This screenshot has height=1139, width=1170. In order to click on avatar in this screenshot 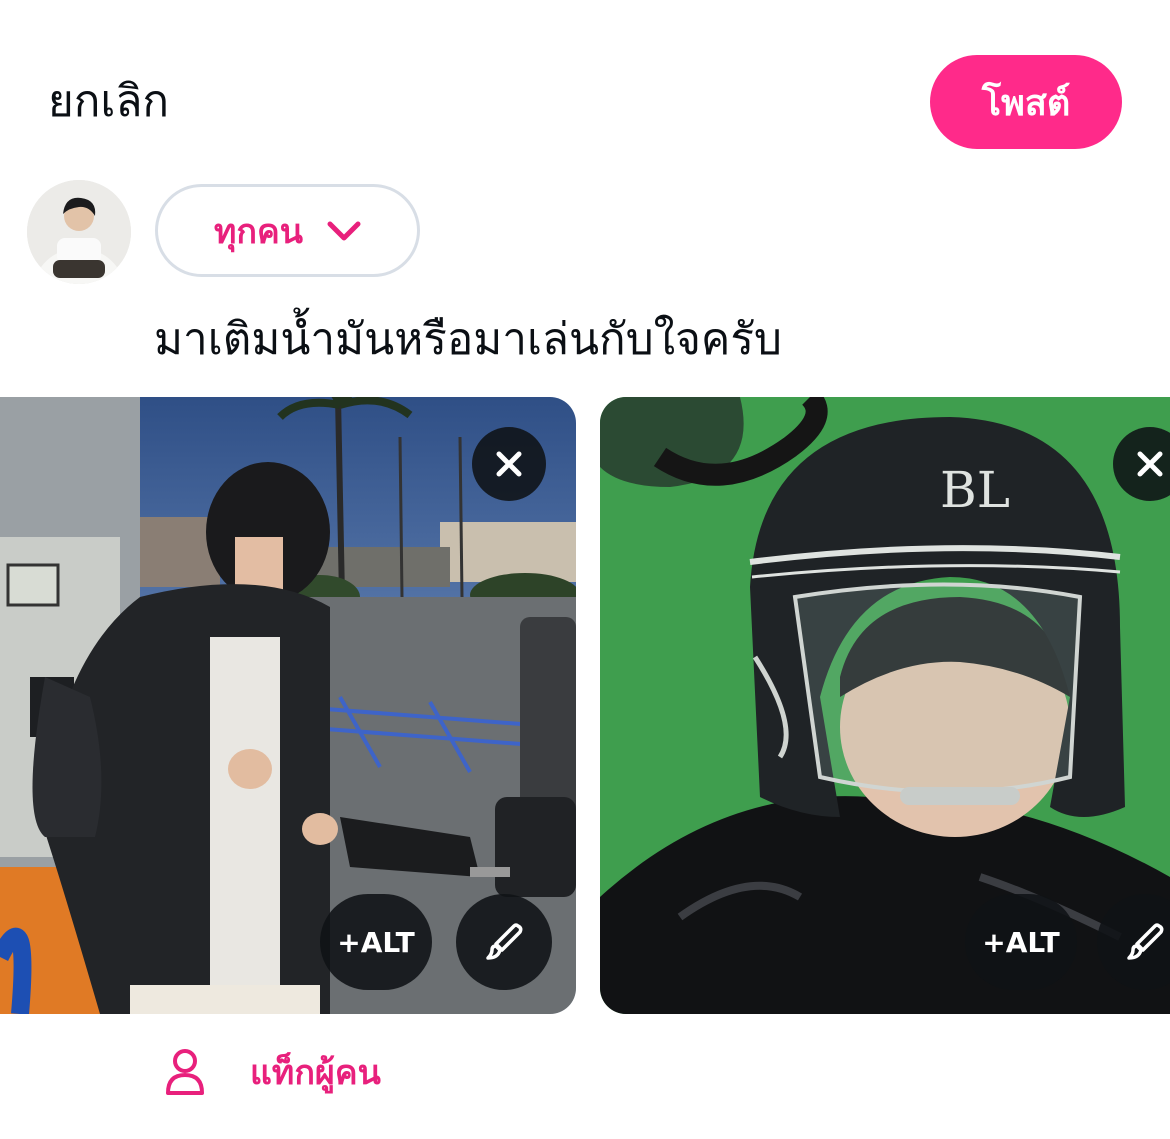, I will do `click(79, 232)`.